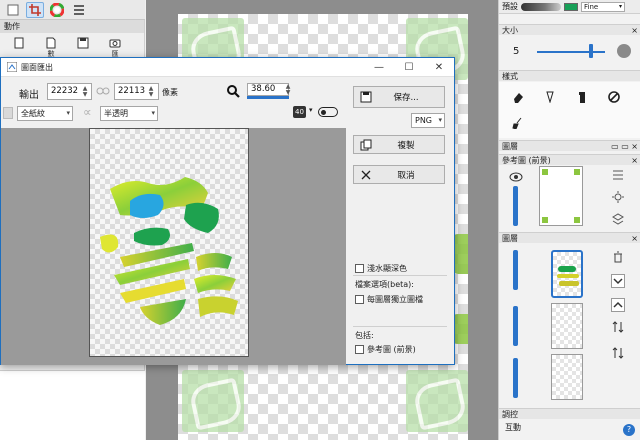 This screenshot has width=640, height=440. I want to click on color-wheel-icon, so click(57, 10).